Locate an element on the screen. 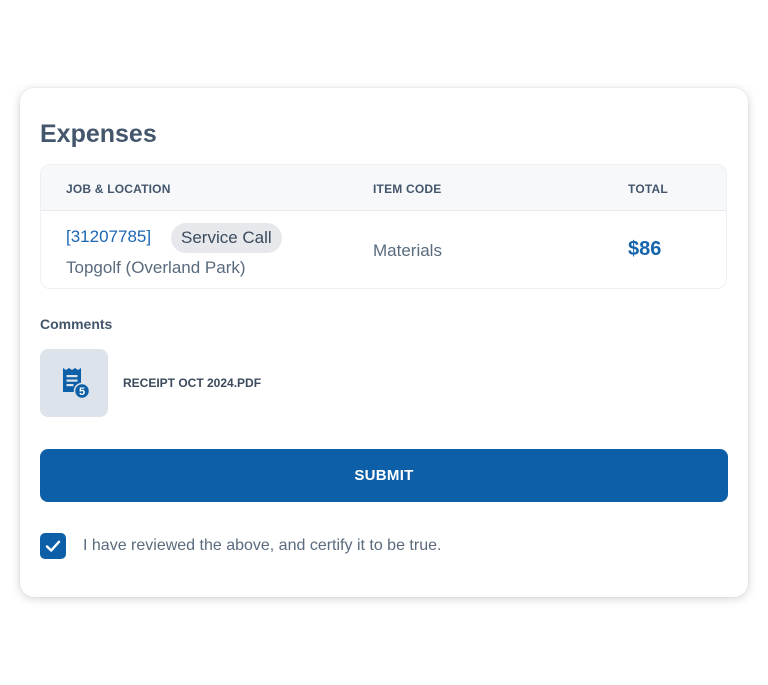 This screenshot has height=685, width=768. attachment-file-name: RECEIPT OCT 2024.PDF is located at coordinates (192, 383).